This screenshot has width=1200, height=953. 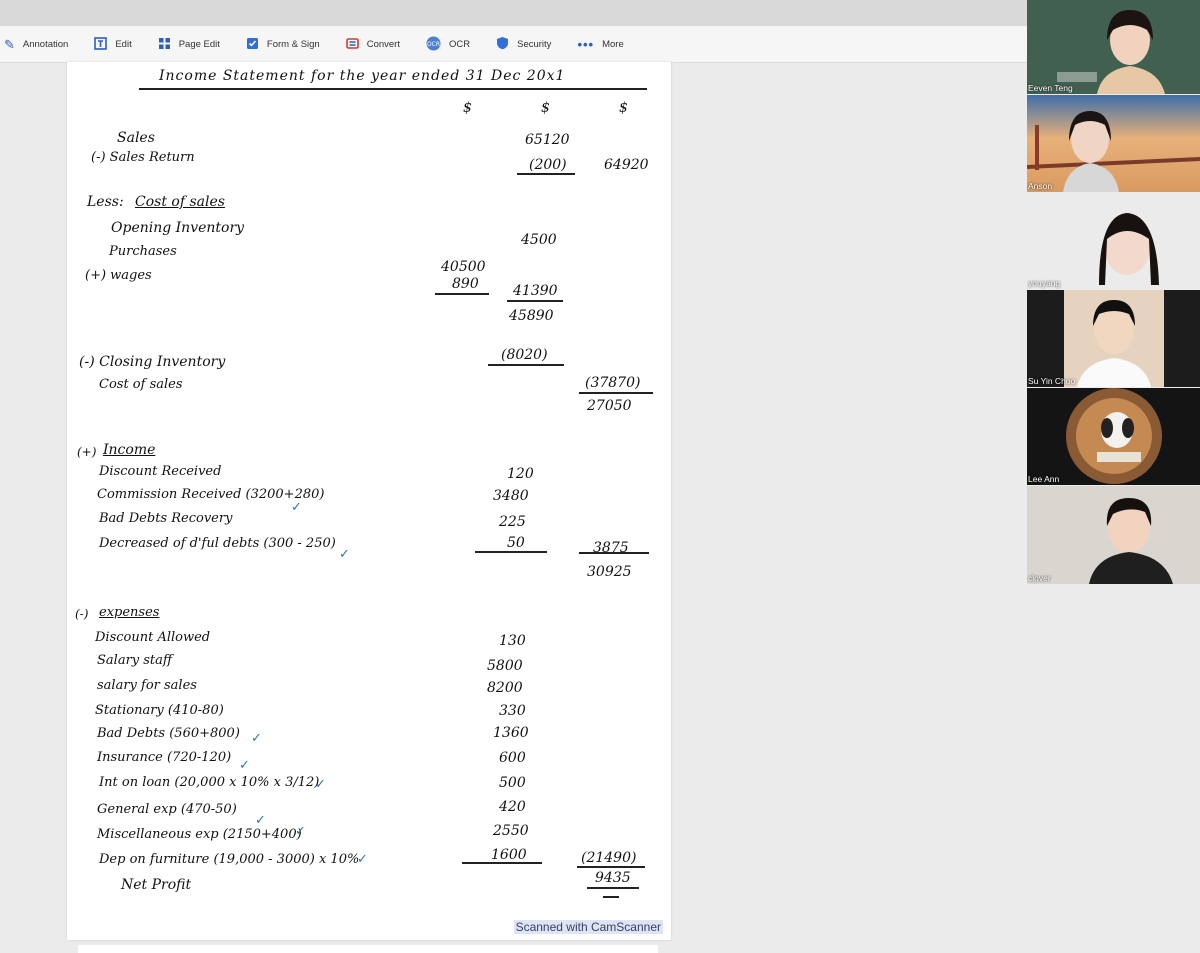 What do you see at coordinates (505, 666) in the screenshot?
I see `salary-staff-value: 5800` at bounding box center [505, 666].